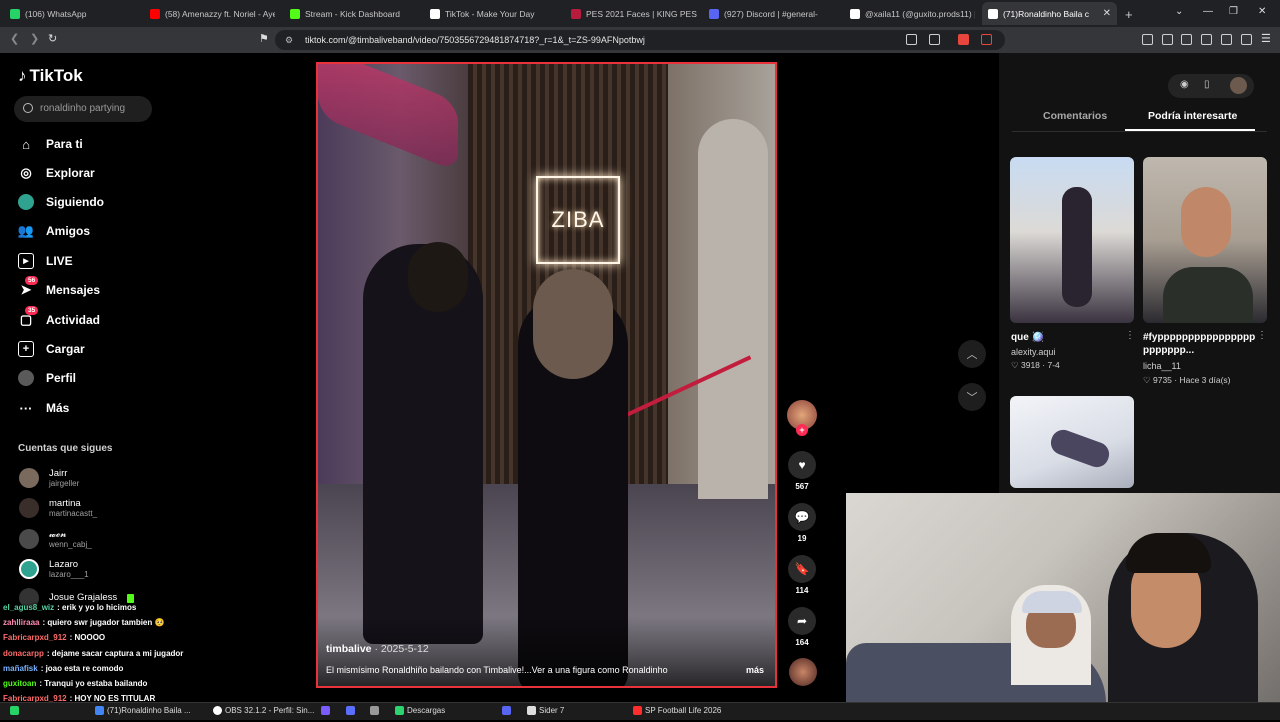  What do you see at coordinates (52, 38) in the screenshot?
I see `reload-icon: ↻` at bounding box center [52, 38].